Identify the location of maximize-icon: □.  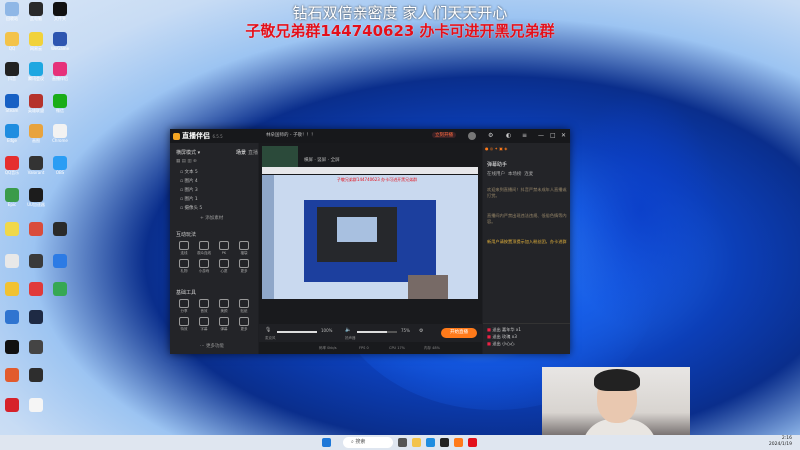
(553, 135).